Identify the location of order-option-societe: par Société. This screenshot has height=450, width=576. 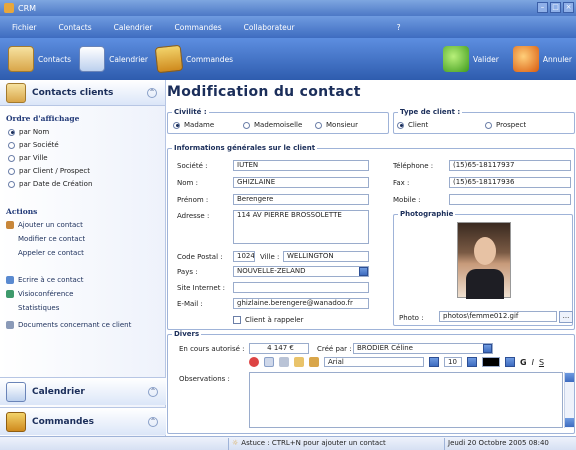
(33, 145).